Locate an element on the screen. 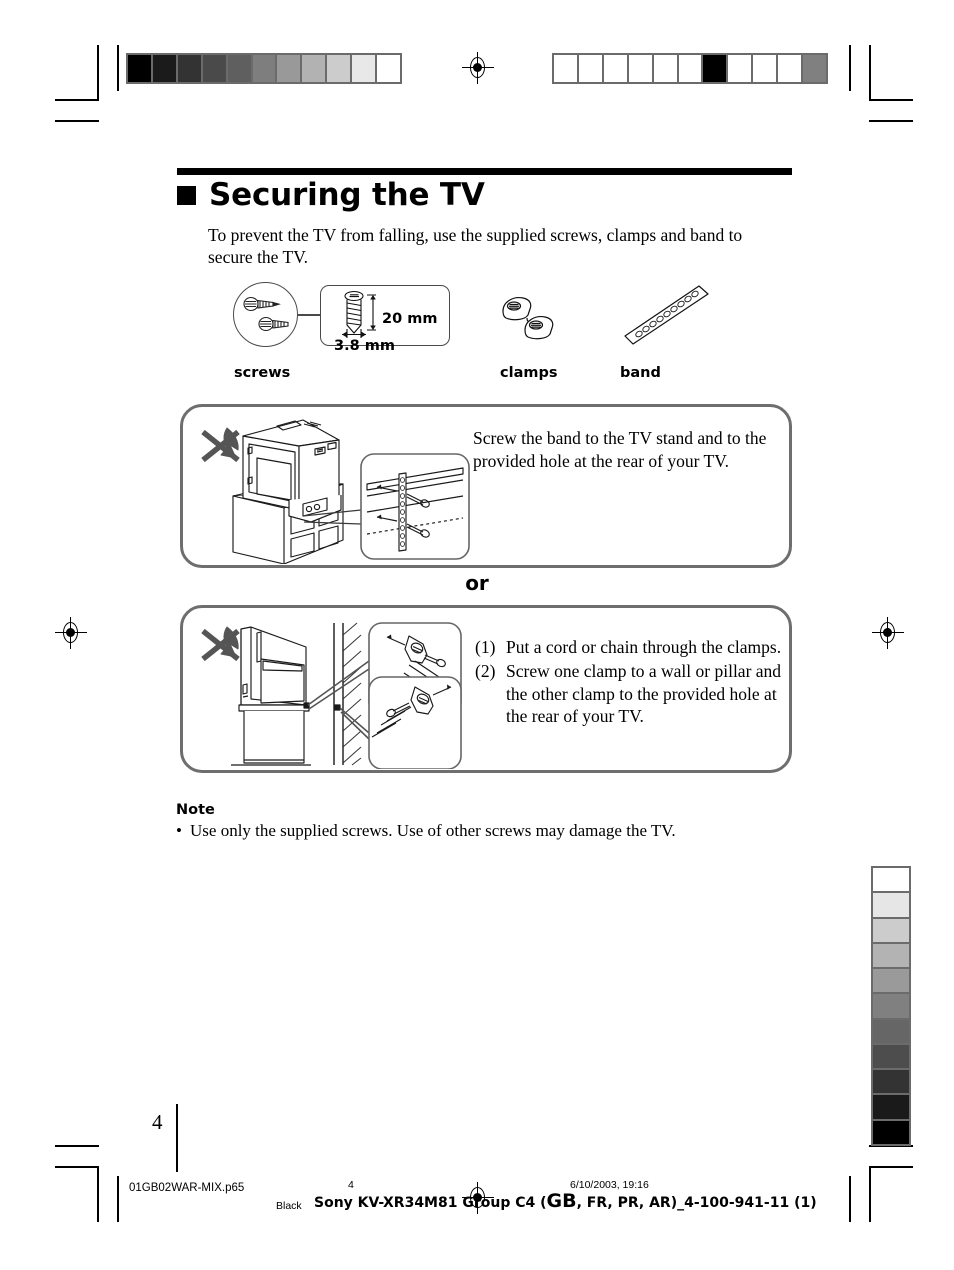 Image resolution: width=954 pixels, height=1270 pixels. clamps-caption: clamps is located at coordinates (529, 373).